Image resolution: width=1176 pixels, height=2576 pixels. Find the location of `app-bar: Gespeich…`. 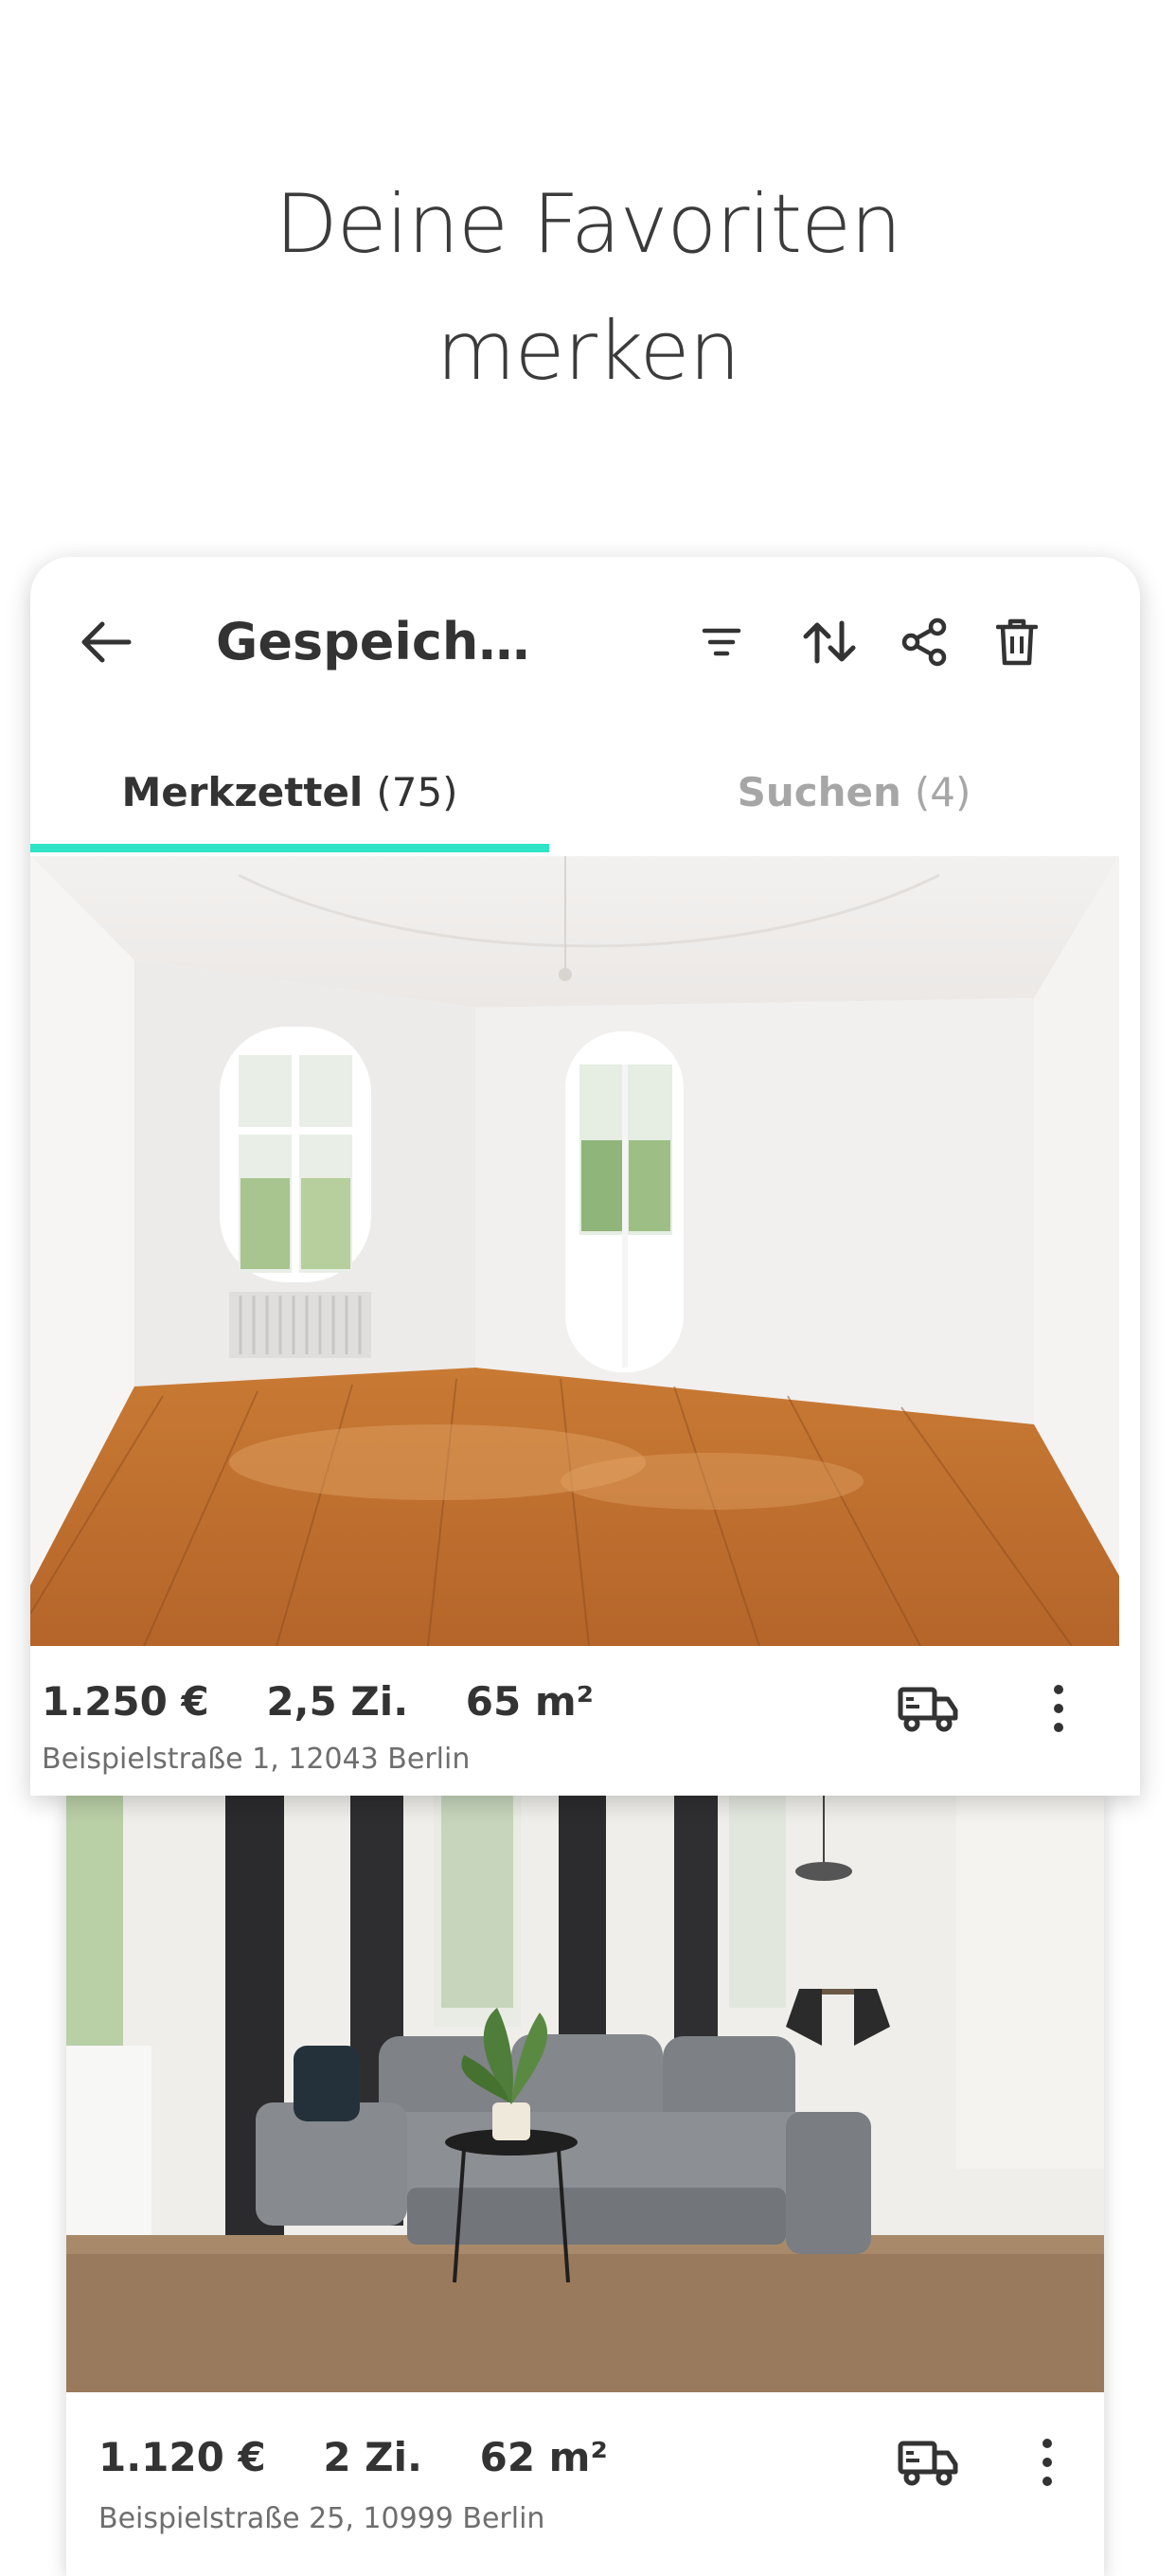

app-bar: Gespeich… is located at coordinates (585, 642).